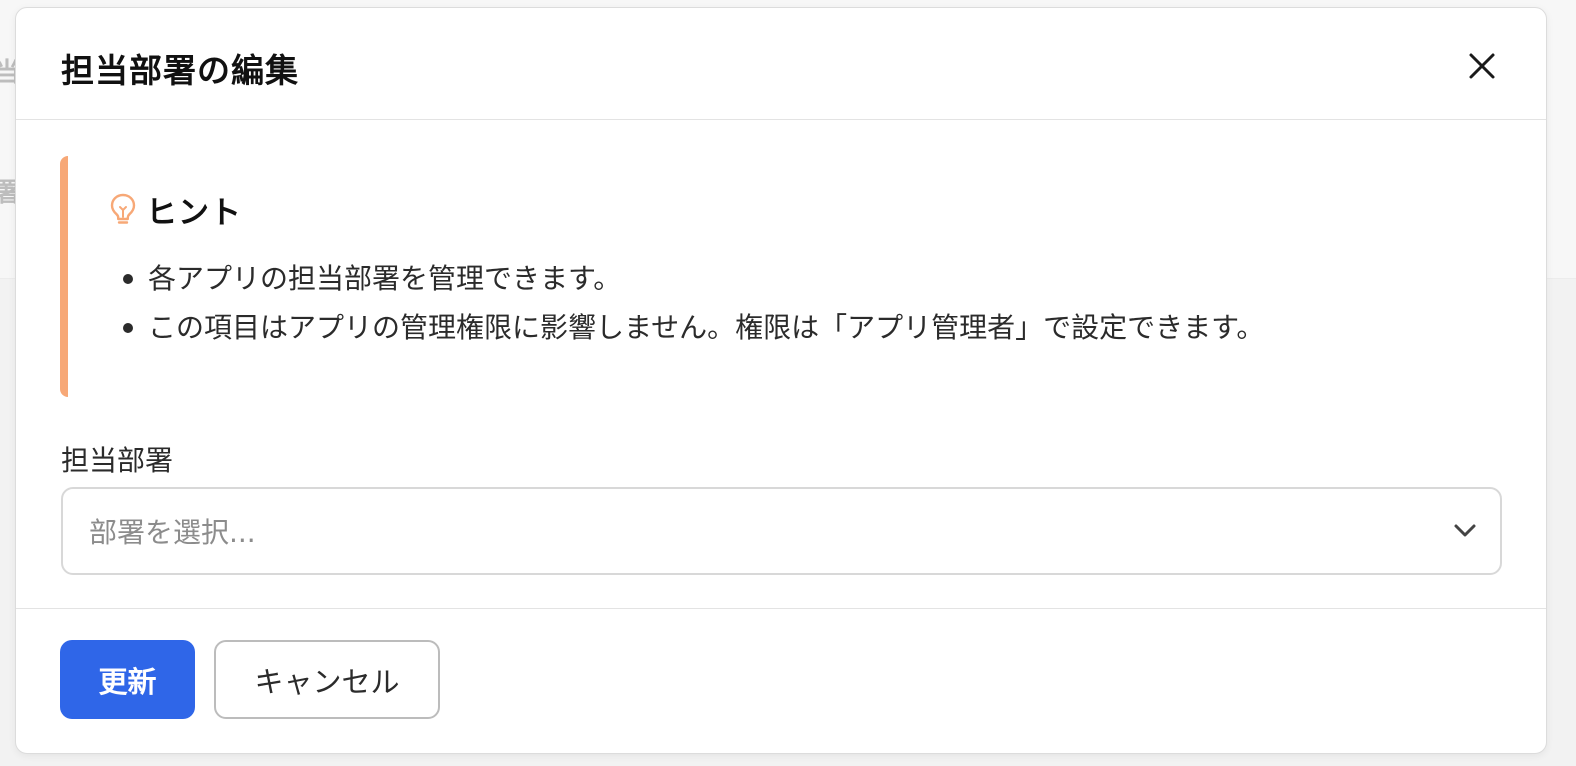  Describe the element at coordinates (385, 278) in the screenshot. I see `hint-item-text: 各アプリの担当部署を管理できます。` at that location.